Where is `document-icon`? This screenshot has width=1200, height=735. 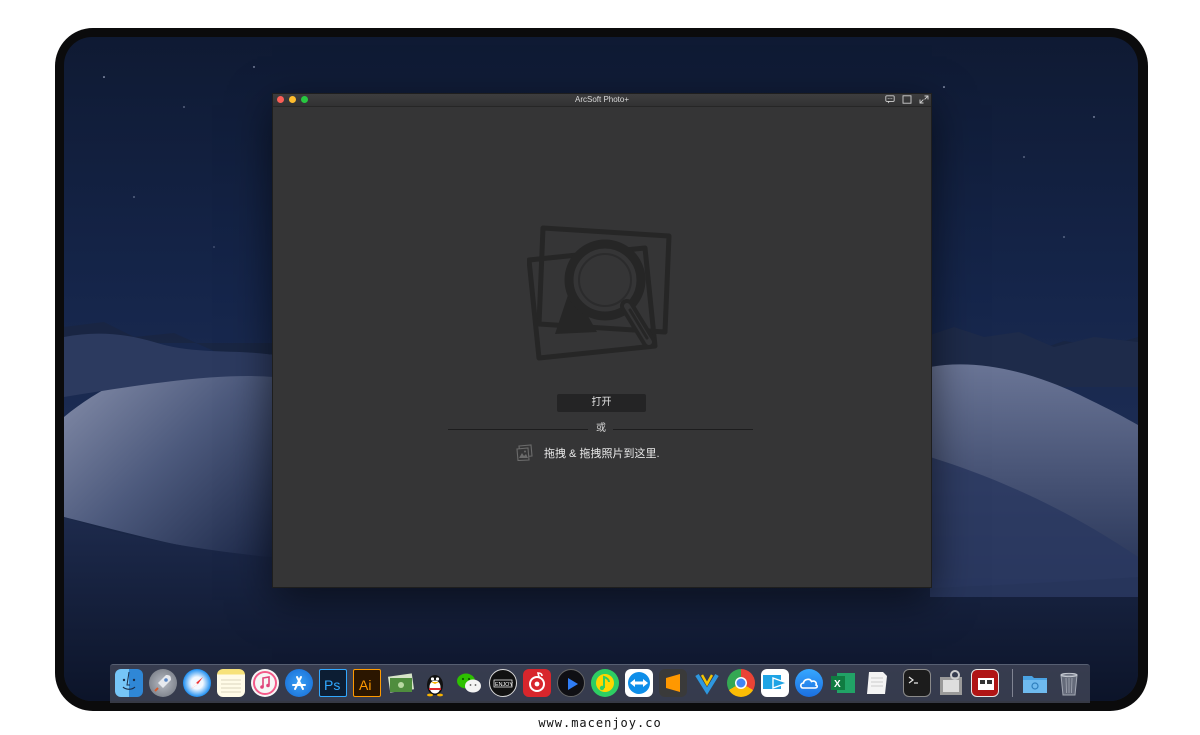 document-icon is located at coordinates (877, 683).